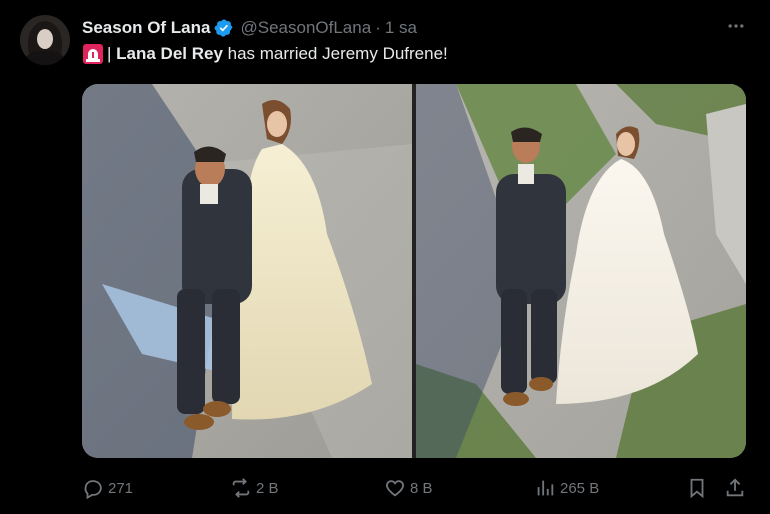 This screenshot has width=770, height=514. What do you see at coordinates (121, 488) in the screenshot?
I see `reply-count: 271` at bounding box center [121, 488].